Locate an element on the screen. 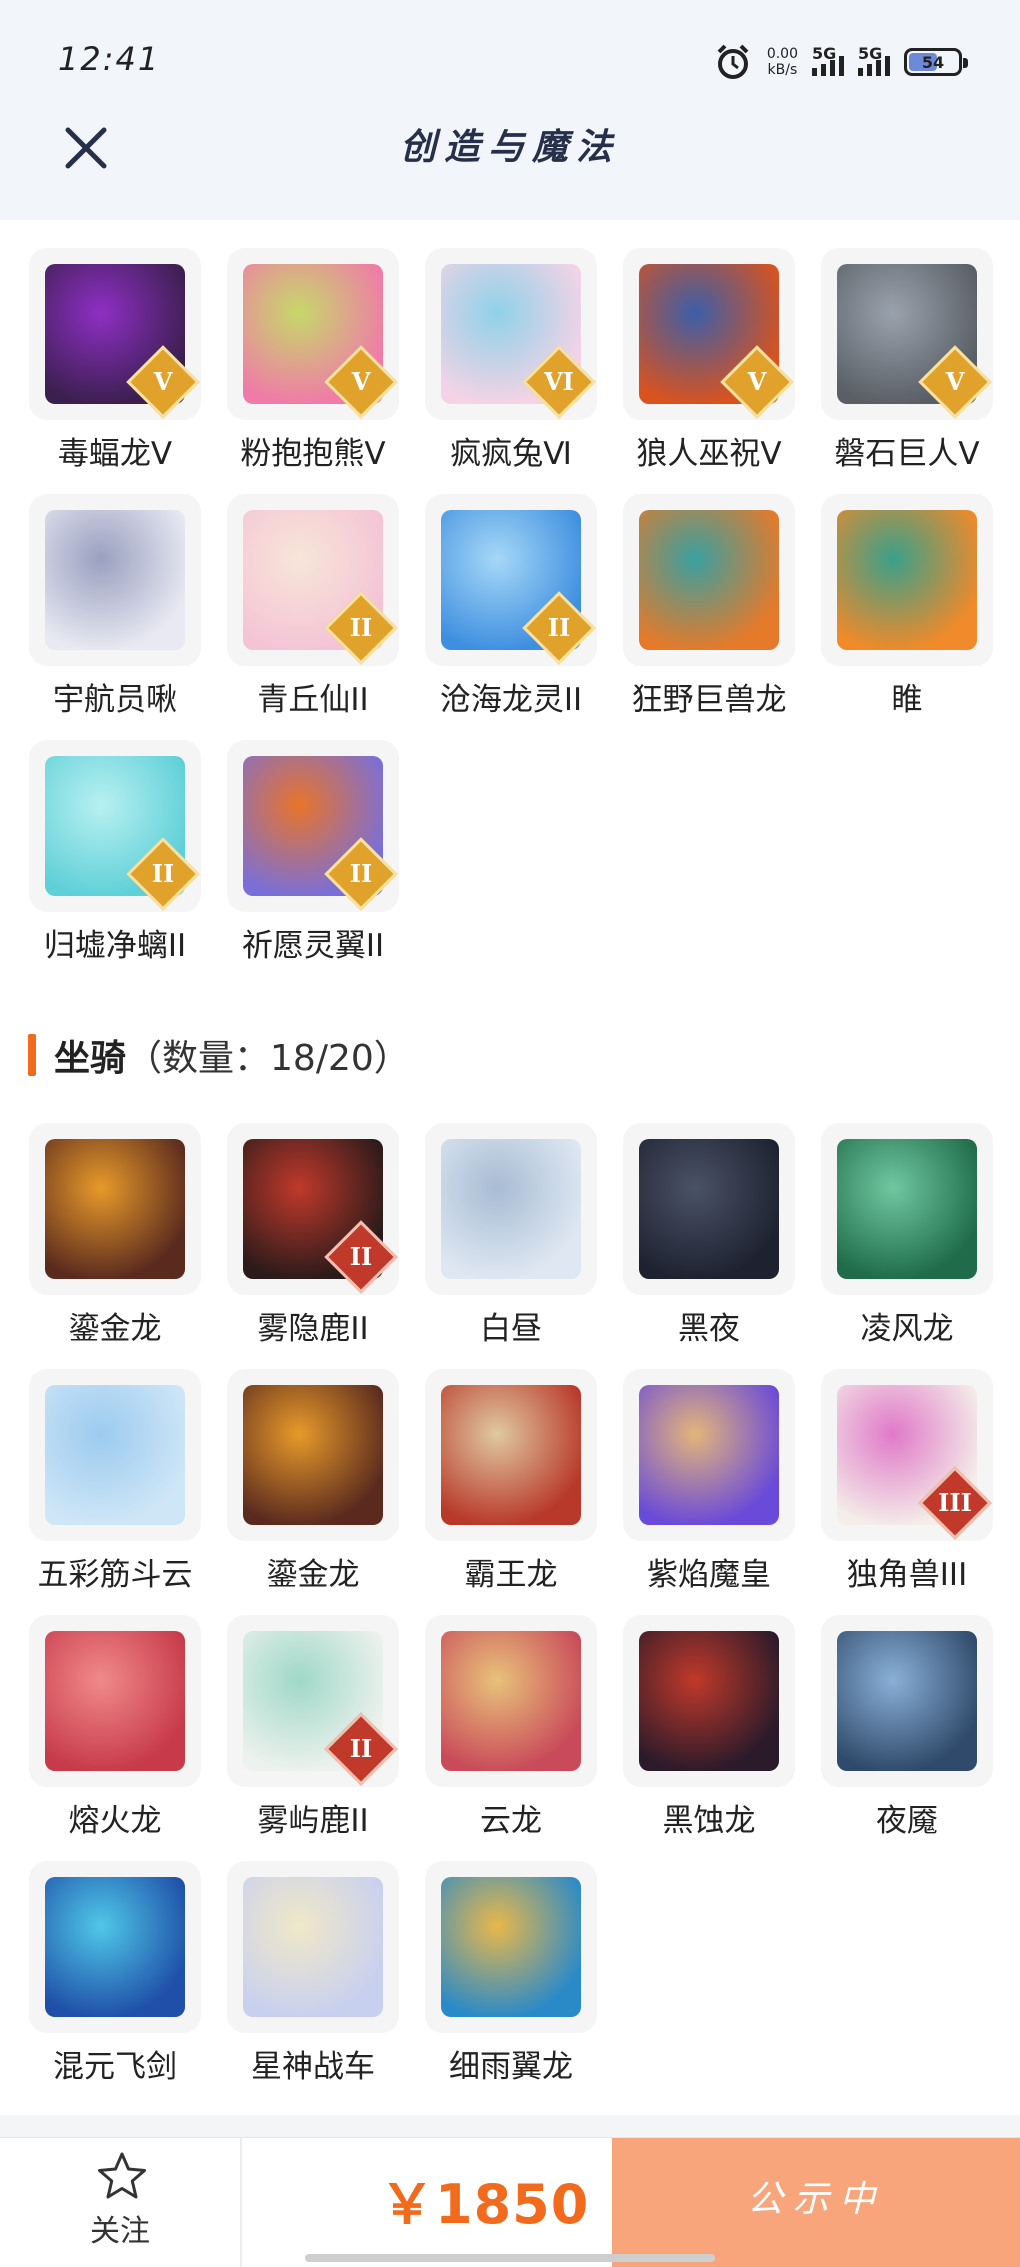 The image size is (1020, 2267). badge-text: III is located at coordinates (955, 1502).